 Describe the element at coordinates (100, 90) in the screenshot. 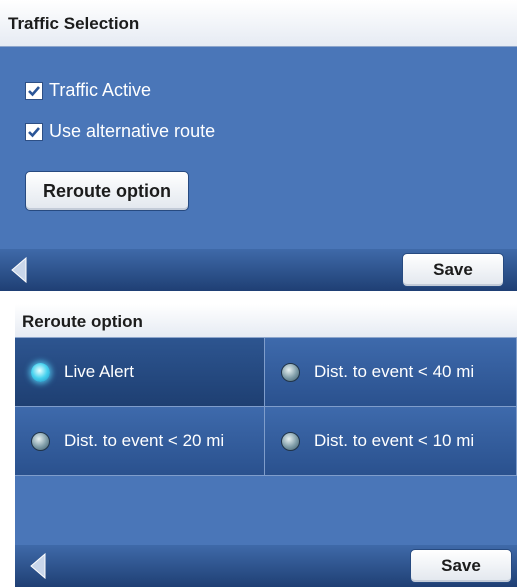

I see `traffic-active-label: Traffic Active` at that location.